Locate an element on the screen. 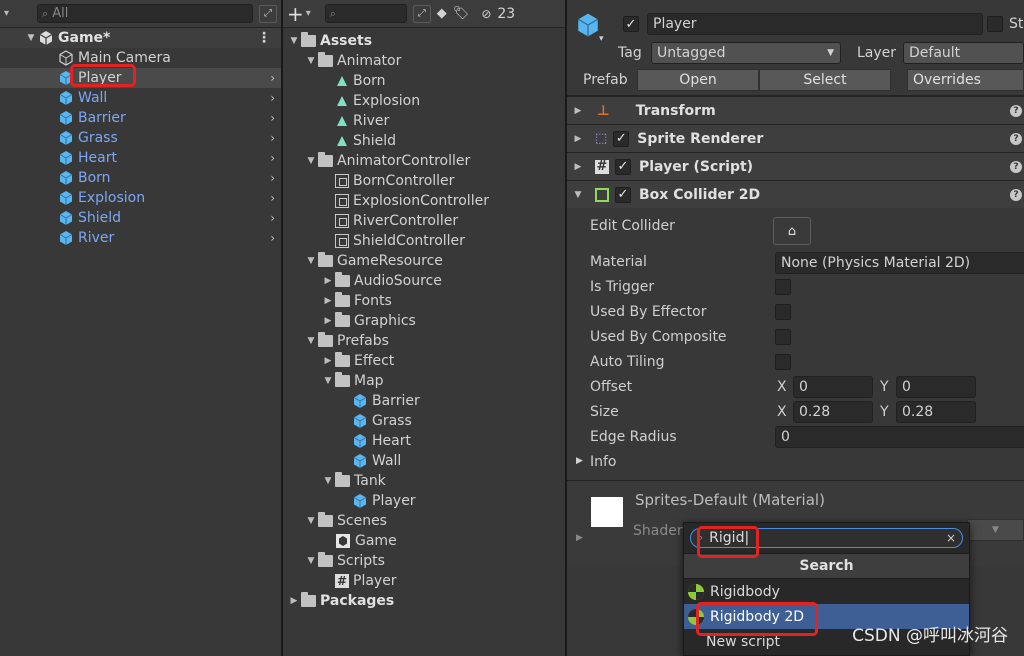  project-tree-item: Player is located at coordinates (424, 501).